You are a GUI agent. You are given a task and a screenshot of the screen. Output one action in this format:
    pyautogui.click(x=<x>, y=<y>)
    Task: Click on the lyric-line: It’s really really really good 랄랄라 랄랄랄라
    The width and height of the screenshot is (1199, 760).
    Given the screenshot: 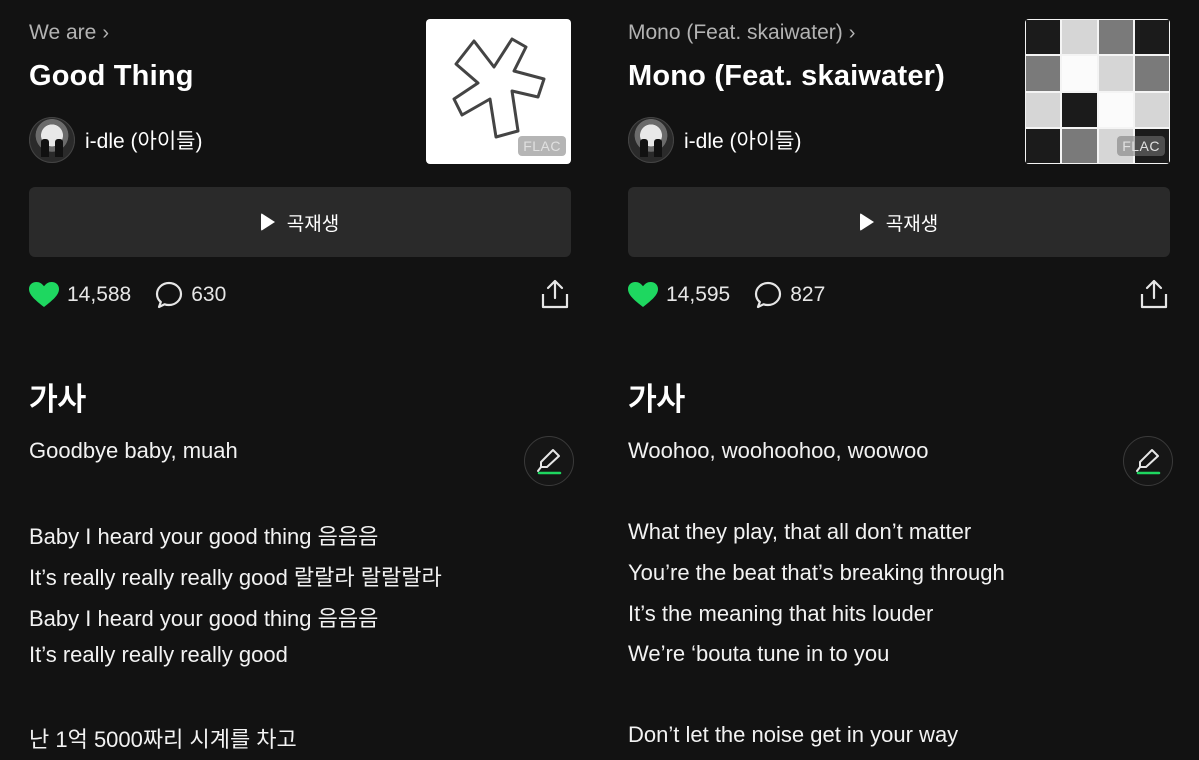 What is the action you would take?
    pyautogui.click(x=235, y=577)
    